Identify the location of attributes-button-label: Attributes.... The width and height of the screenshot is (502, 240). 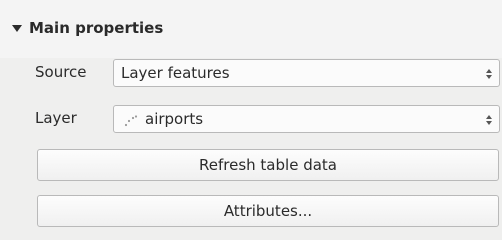
(268, 211).